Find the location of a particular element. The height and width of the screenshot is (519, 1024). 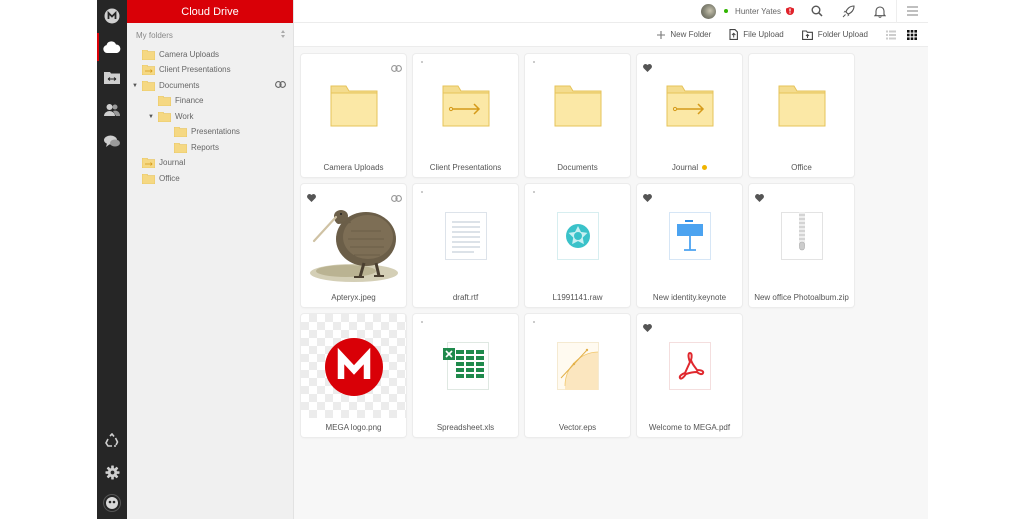

file-name: Documents is located at coordinates (577, 167).